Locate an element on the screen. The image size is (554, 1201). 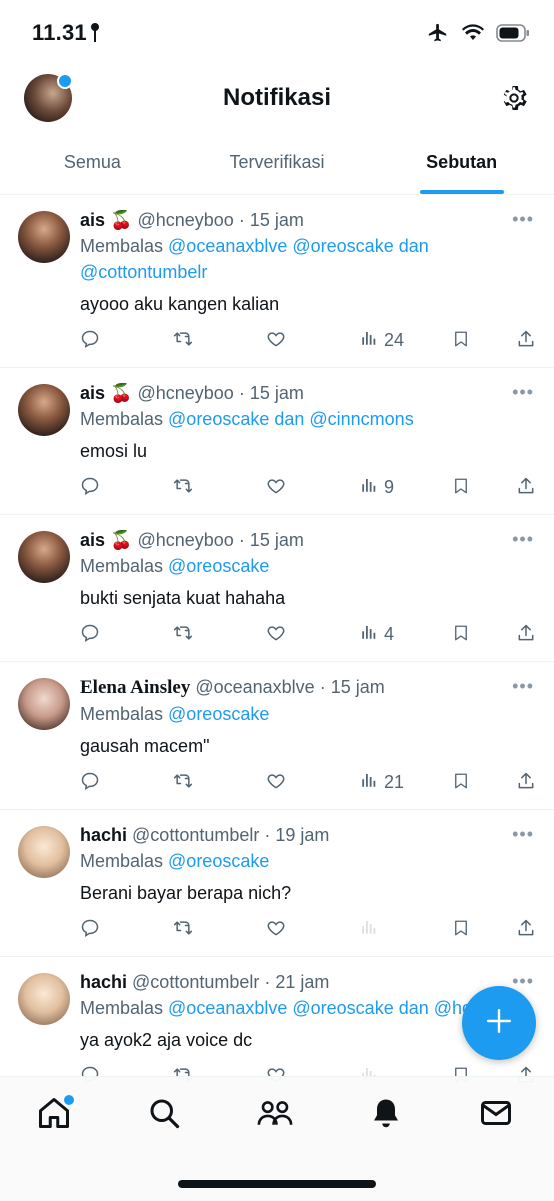
communities-tab is located at coordinates (276, 1115).